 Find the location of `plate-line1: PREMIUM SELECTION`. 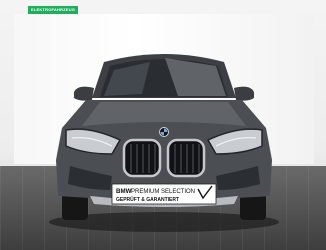

plate-line1: PREMIUM SELECTION is located at coordinates (163, 192).